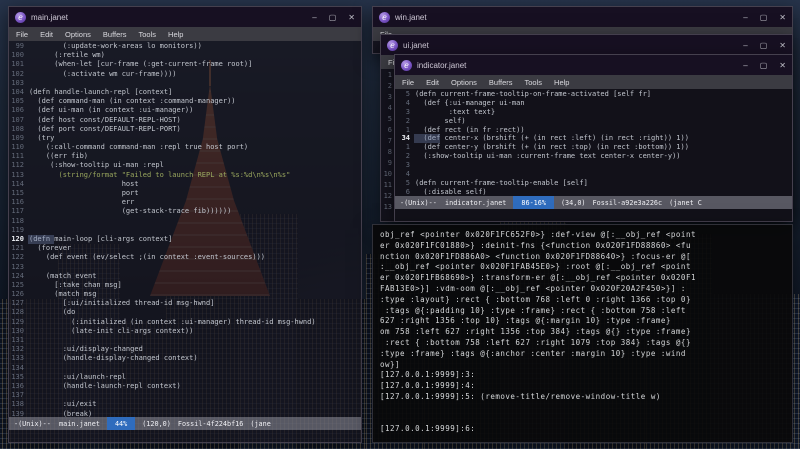 This screenshot has width=800, height=449. What do you see at coordinates (450, 111) in the screenshot?
I see `code-line: 3 :text text}` at bounding box center [450, 111].